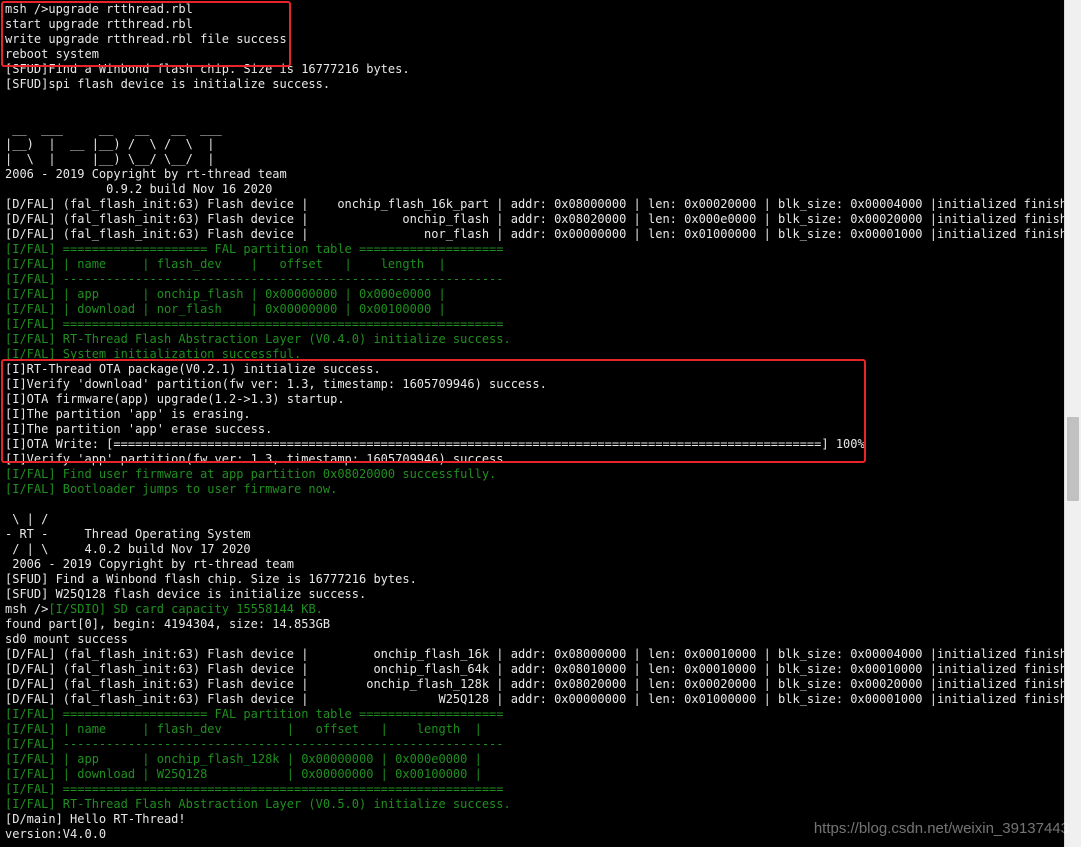 The image size is (1081, 847). I want to click on terminal-line: \ | /, so click(27, 519).